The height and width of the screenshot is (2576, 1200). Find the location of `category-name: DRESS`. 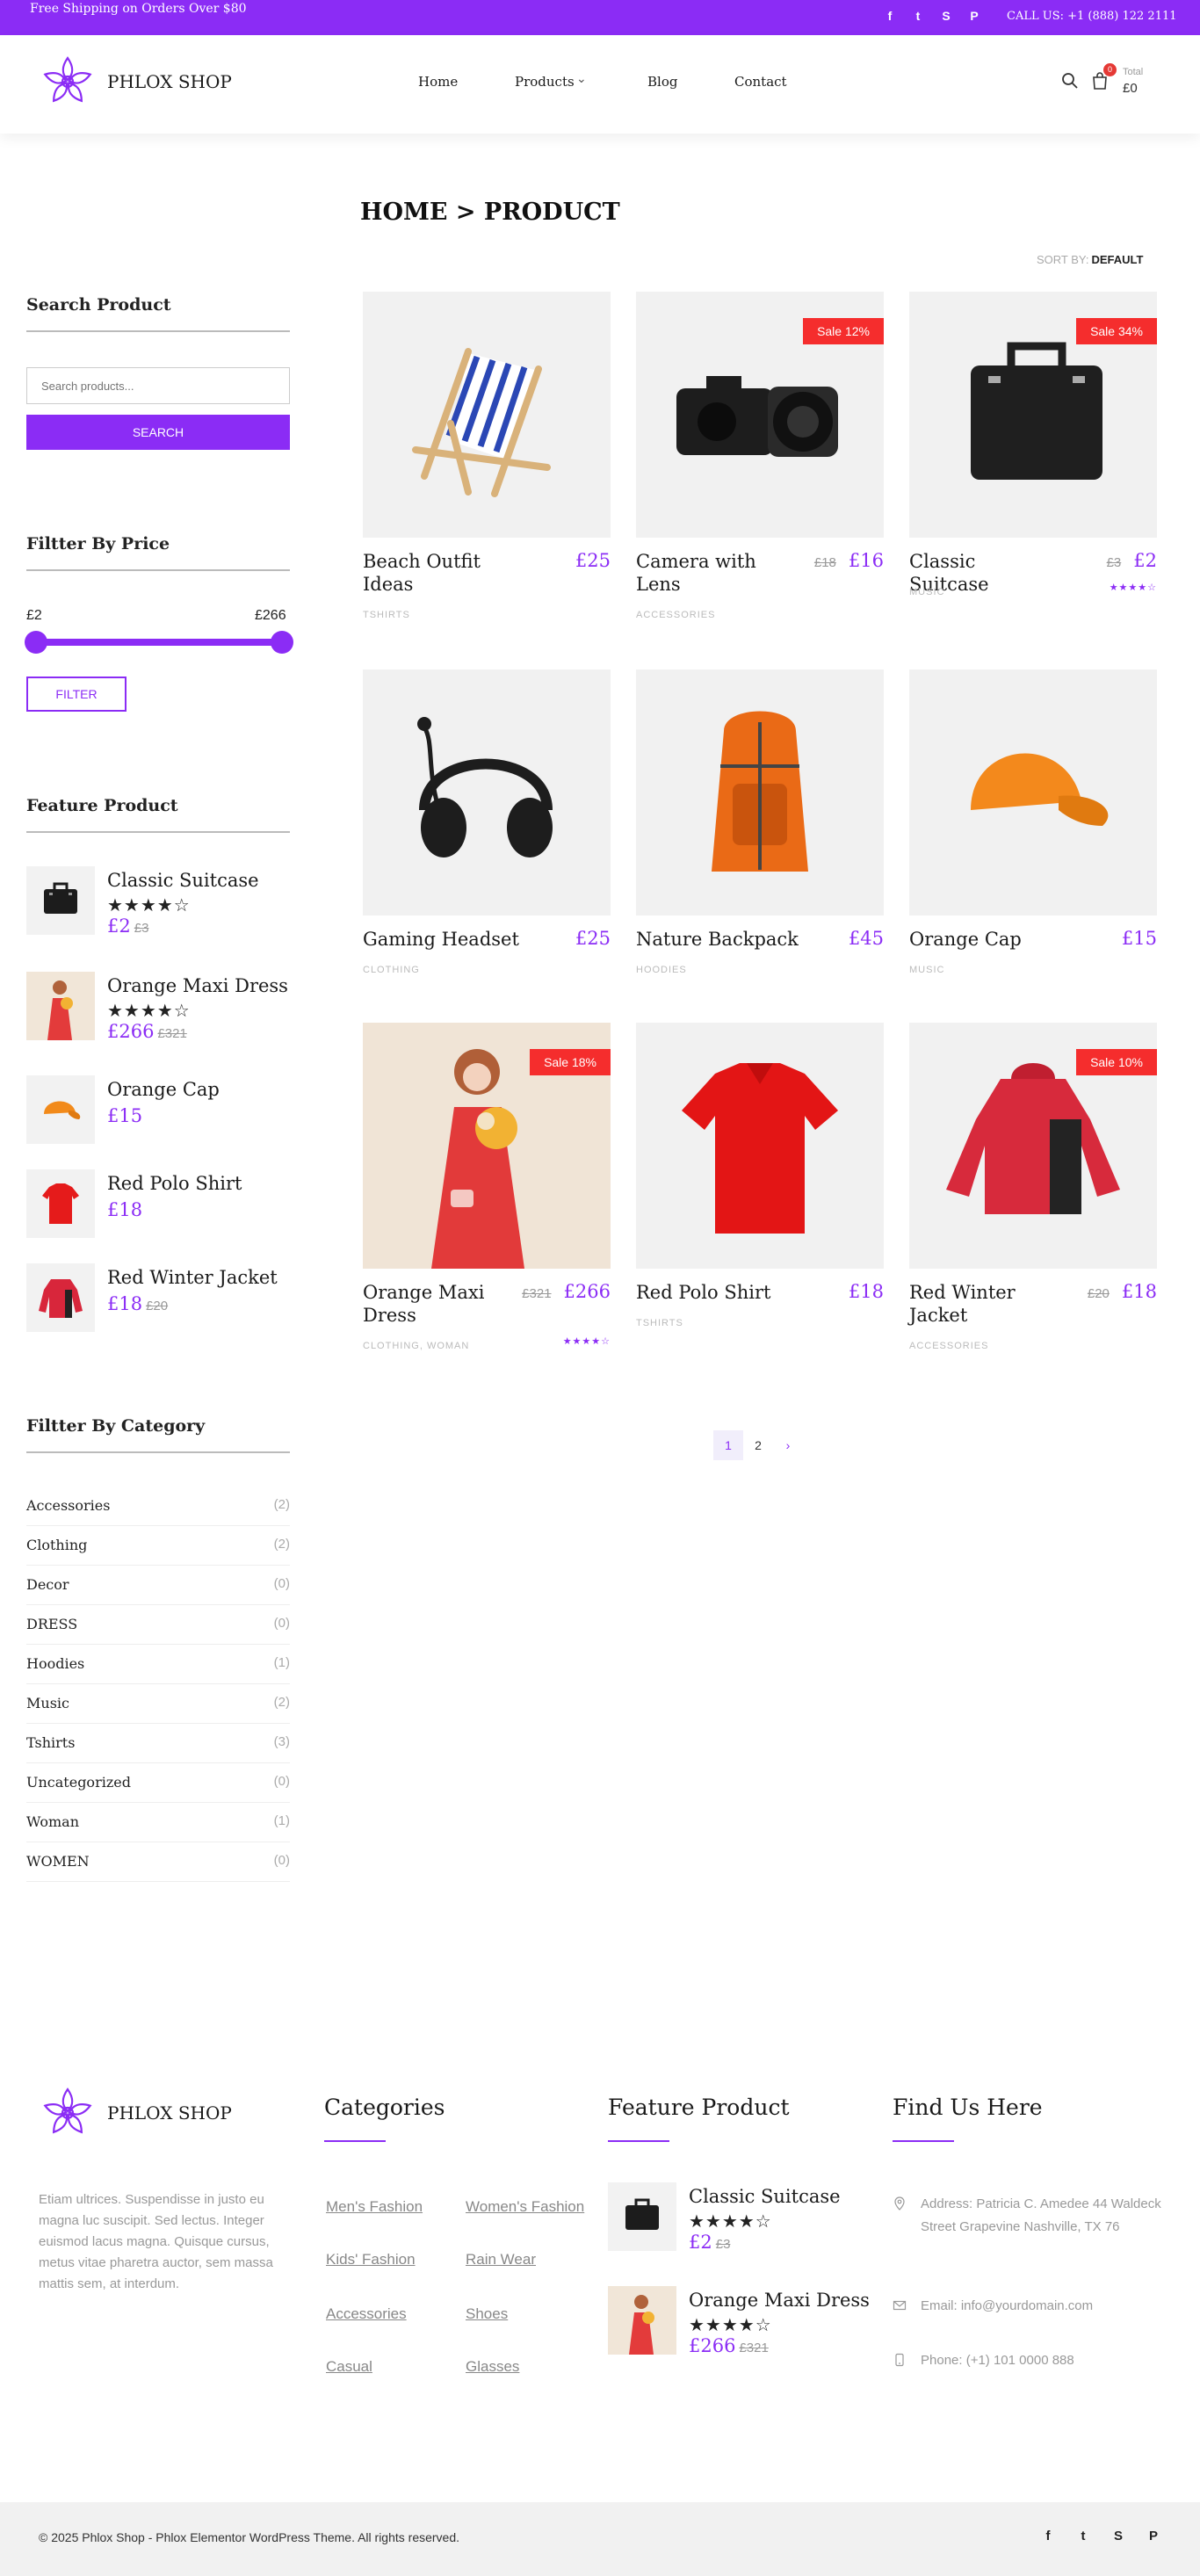

category-name: DRESS is located at coordinates (52, 1624).